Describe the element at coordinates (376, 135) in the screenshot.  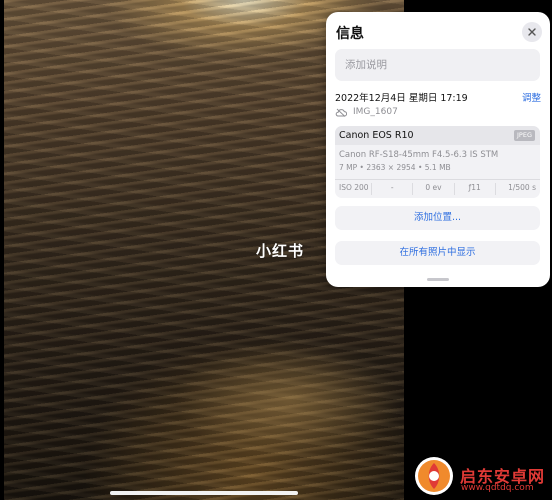
I see `camera-model: Canon EOS R10` at that location.